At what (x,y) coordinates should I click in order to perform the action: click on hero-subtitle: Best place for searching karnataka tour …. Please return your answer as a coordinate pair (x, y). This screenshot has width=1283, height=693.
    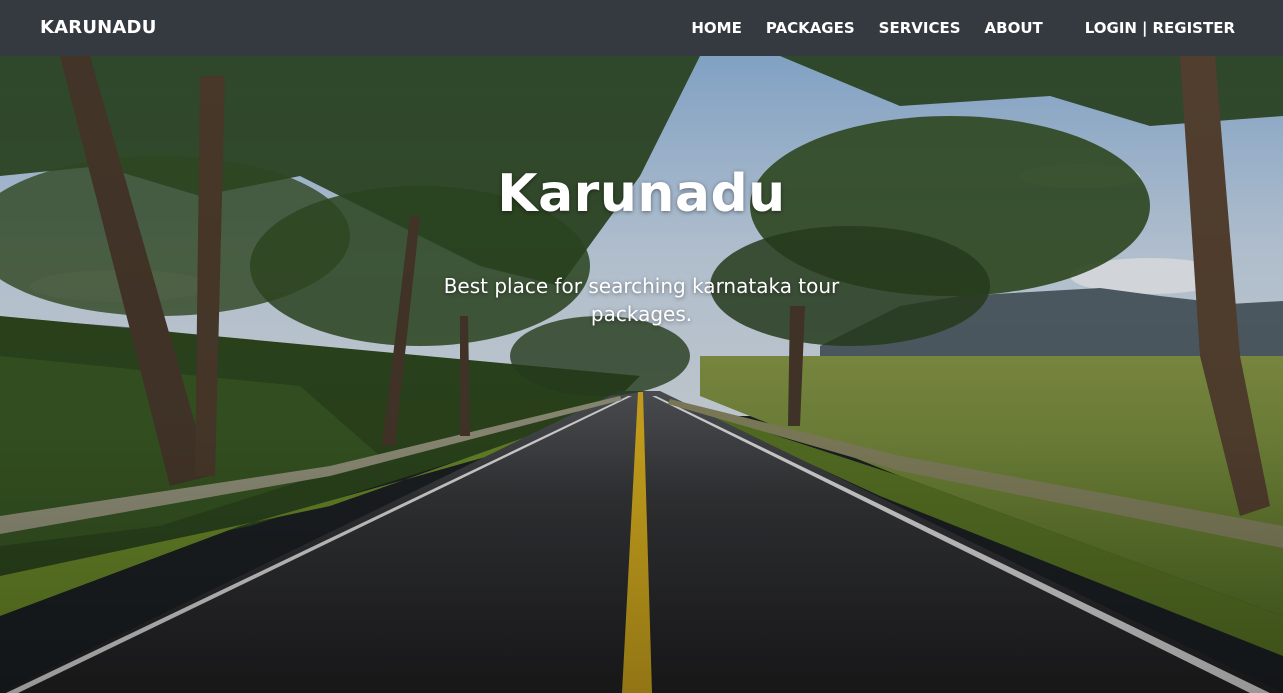
    Looking at the image, I should click on (641, 300).